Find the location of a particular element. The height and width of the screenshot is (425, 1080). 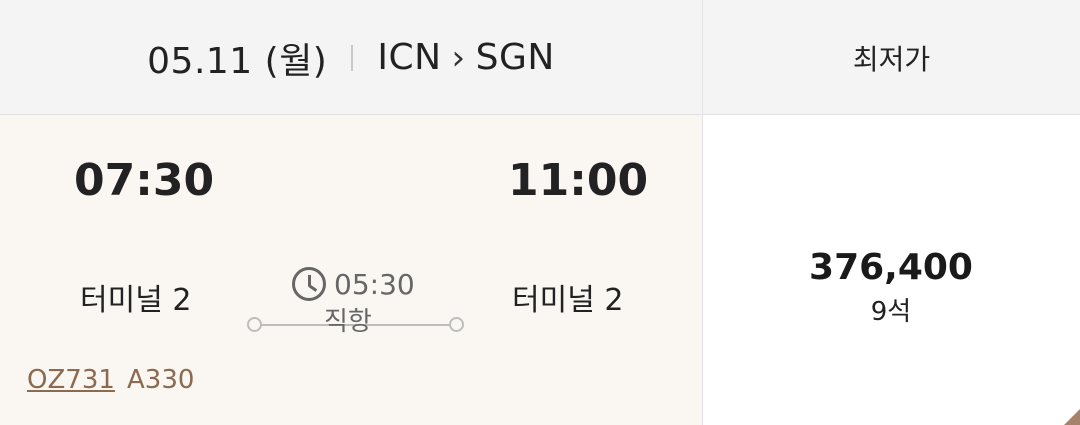

aircraft-type: A330 is located at coordinates (161, 380).